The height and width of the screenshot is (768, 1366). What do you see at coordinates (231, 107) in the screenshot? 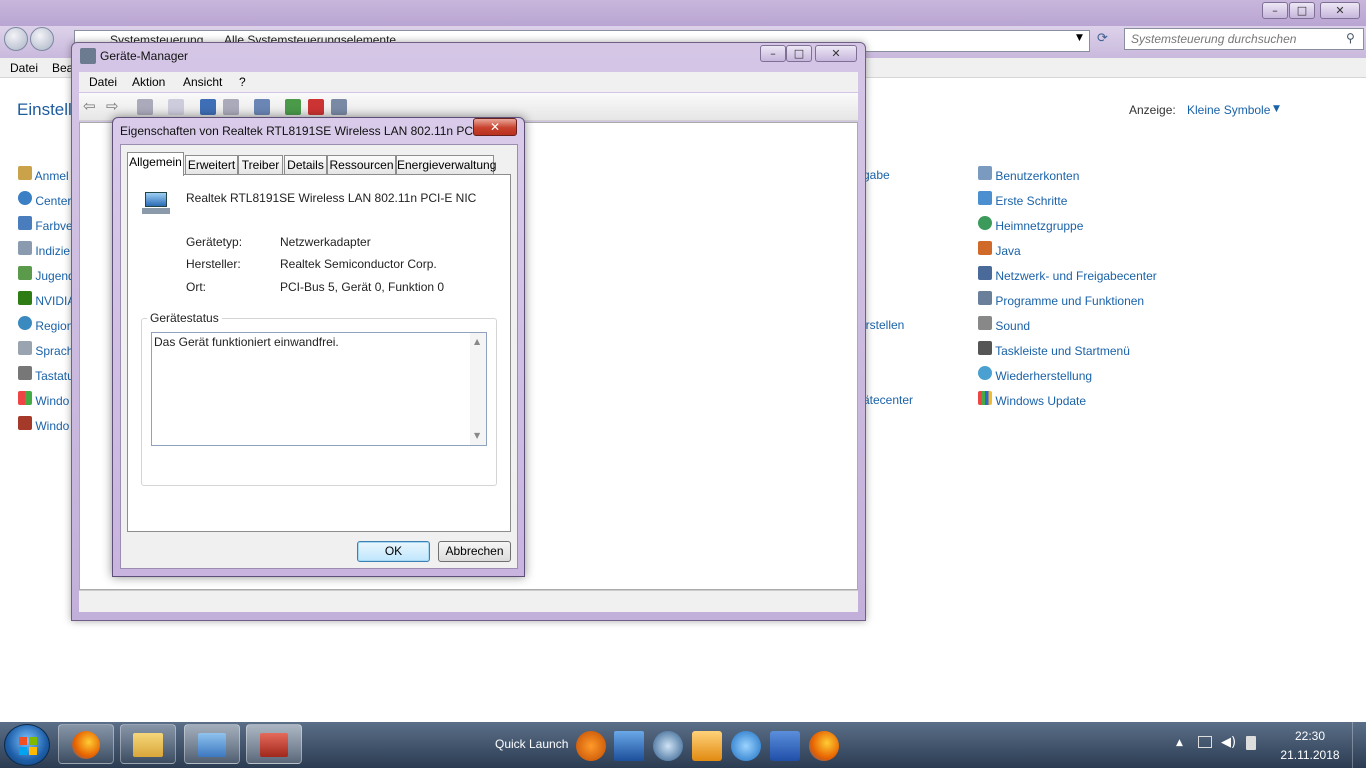
I see `view-icon` at bounding box center [231, 107].